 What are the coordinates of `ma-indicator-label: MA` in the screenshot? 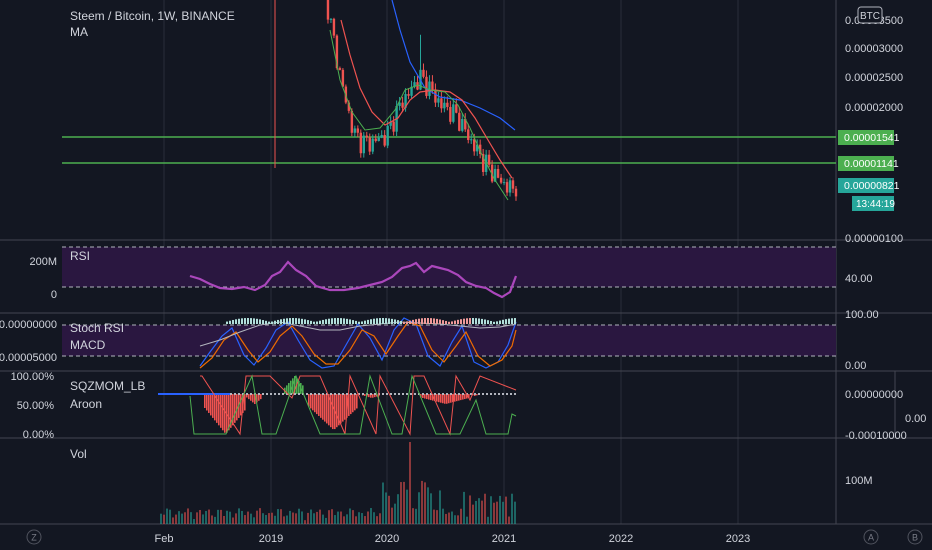 It's located at (79, 32).